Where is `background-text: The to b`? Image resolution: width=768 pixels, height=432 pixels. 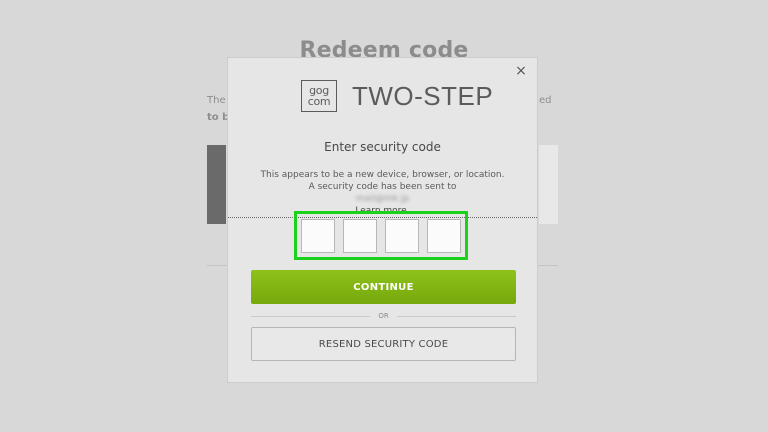 background-text: The to b is located at coordinates (218, 109).